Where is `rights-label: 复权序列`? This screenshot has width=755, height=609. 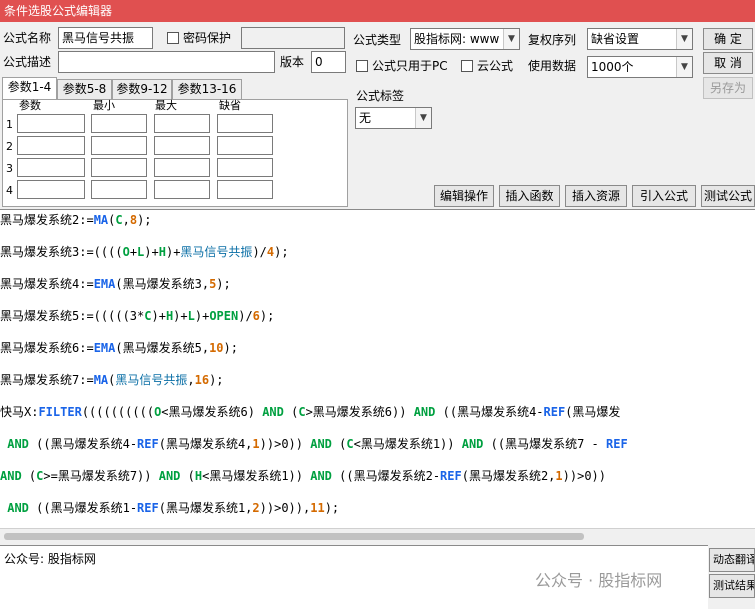
rights-label: 复权序列 is located at coordinates (552, 40).